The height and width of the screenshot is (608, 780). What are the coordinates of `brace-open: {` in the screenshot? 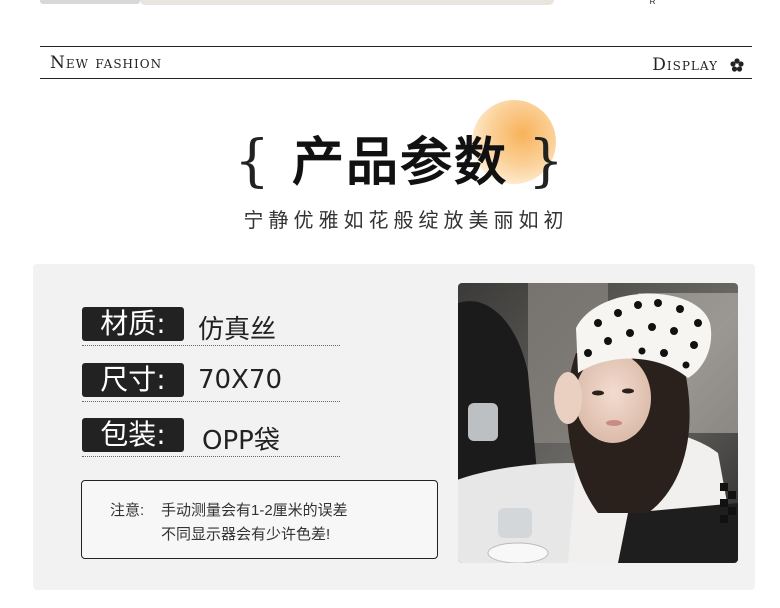 It's located at (253, 161).